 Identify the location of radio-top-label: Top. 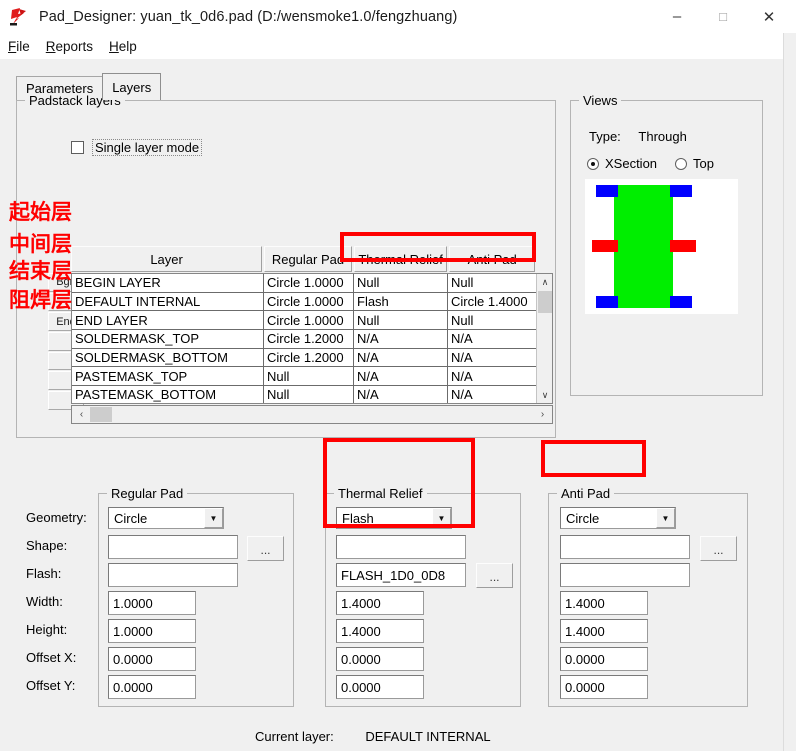
(704, 163).